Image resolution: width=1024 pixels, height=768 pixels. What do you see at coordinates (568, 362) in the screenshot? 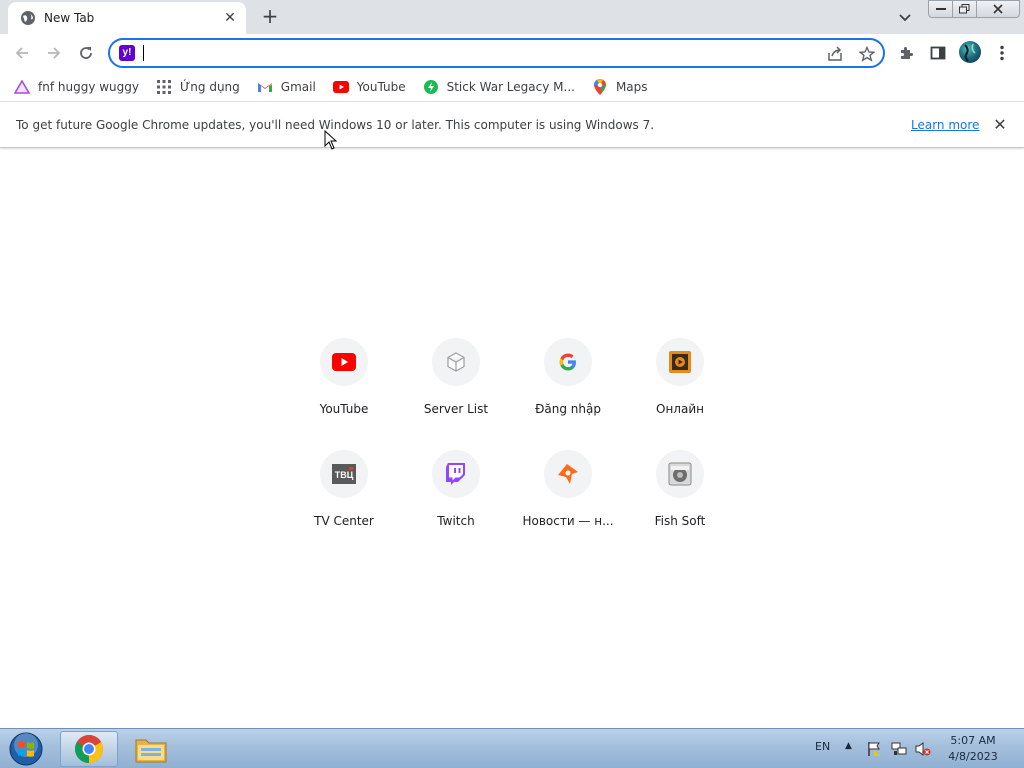
I see `google-icon` at bounding box center [568, 362].